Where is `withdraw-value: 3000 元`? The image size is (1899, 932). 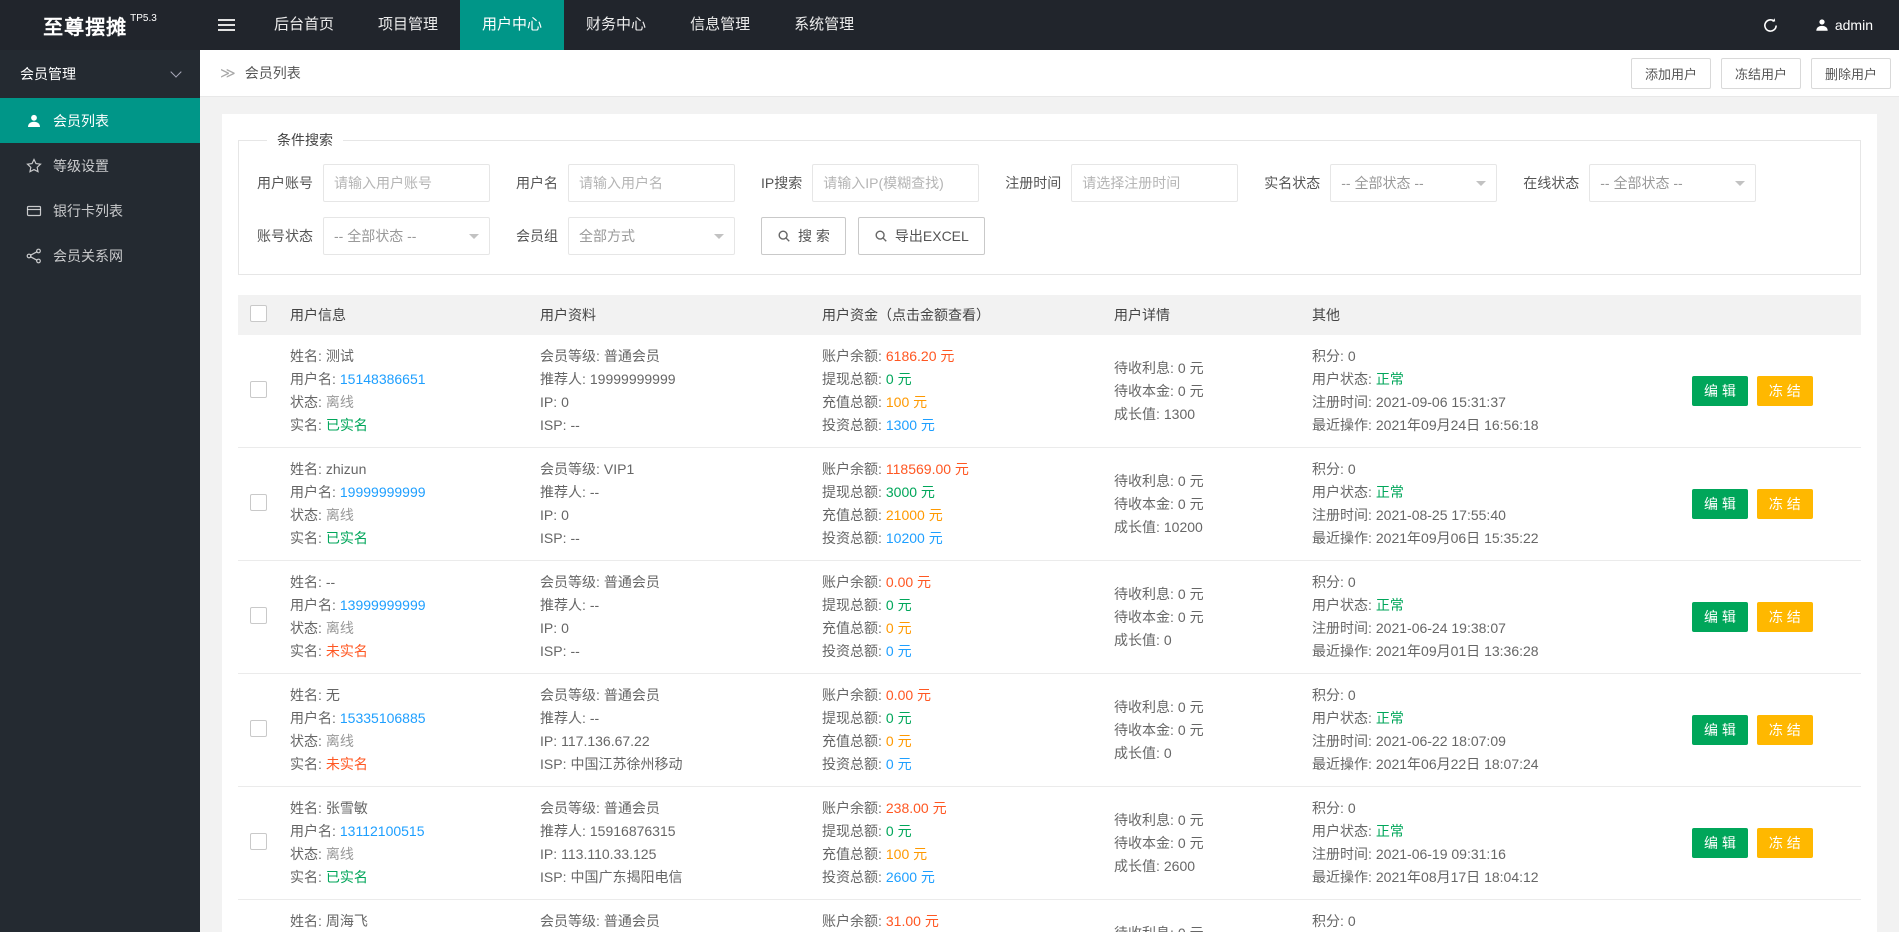 withdraw-value: 3000 元 is located at coordinates (910, 492).